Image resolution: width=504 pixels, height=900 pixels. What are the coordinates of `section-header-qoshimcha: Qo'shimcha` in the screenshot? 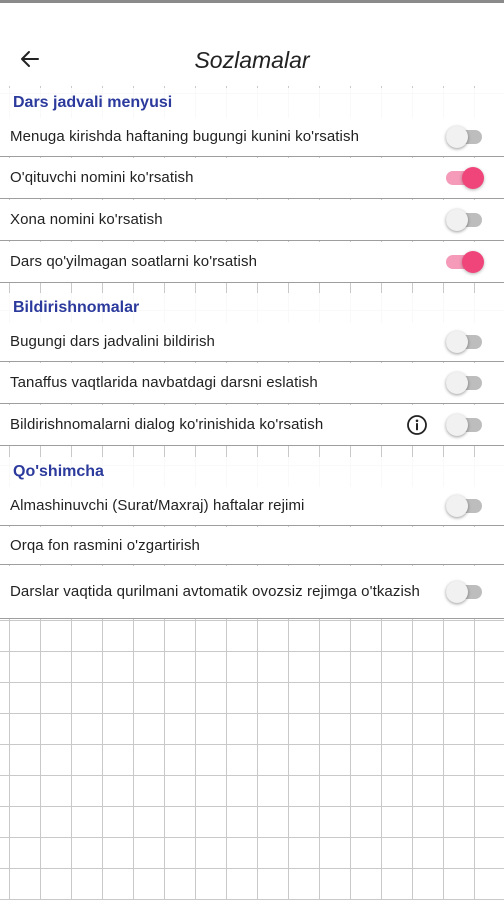 It's located at (252, 472).